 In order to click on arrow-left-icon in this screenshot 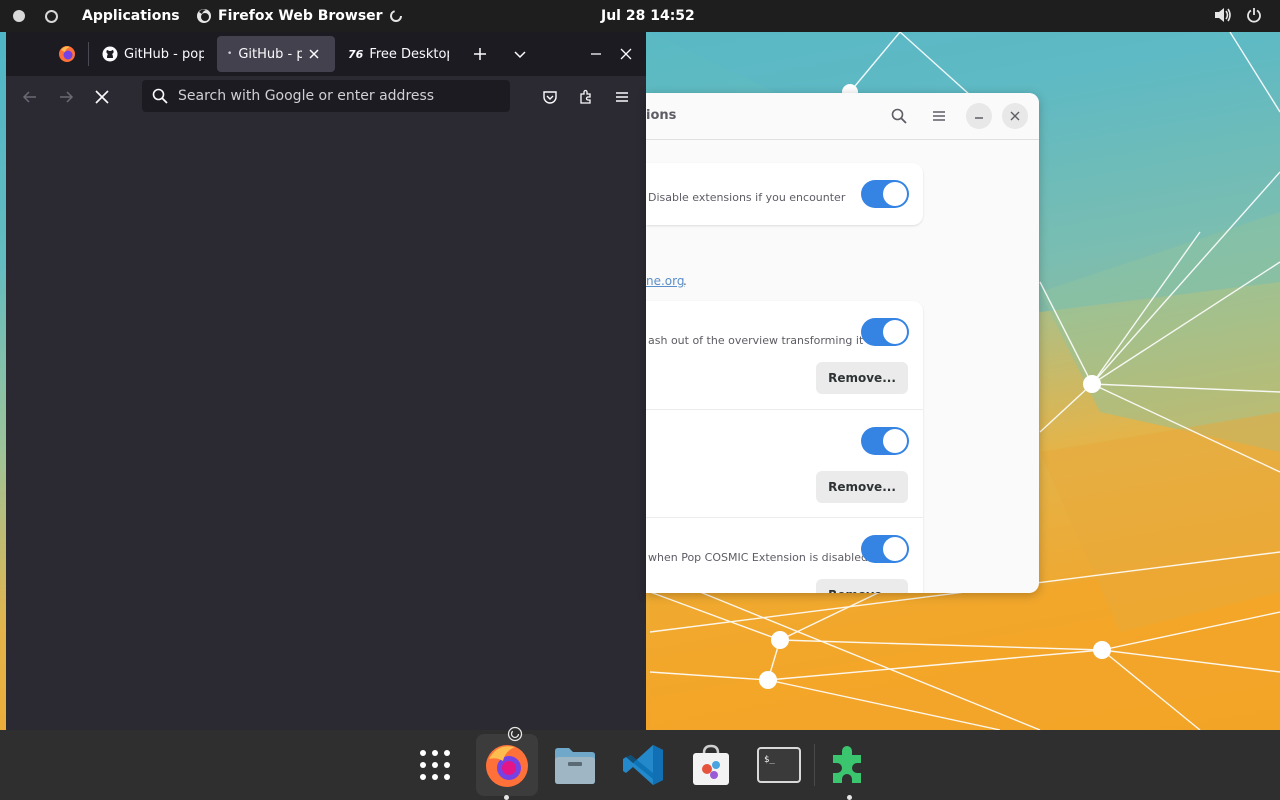, I will do `click(29, 97)`.